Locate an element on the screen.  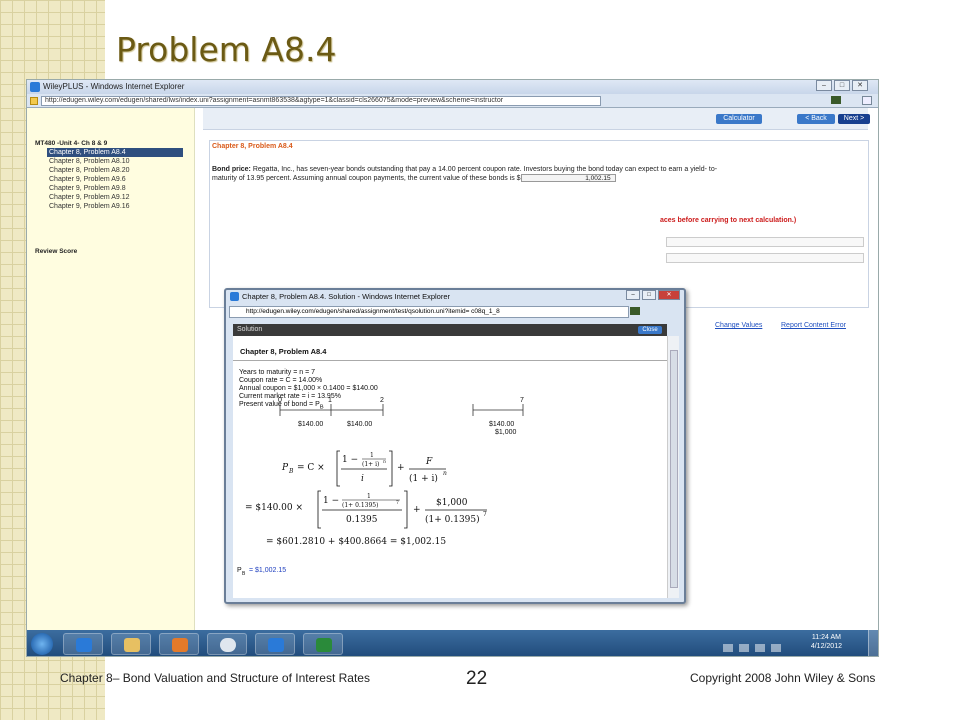
formula-face-value: $1,000 is located at coordinates (452, 503).